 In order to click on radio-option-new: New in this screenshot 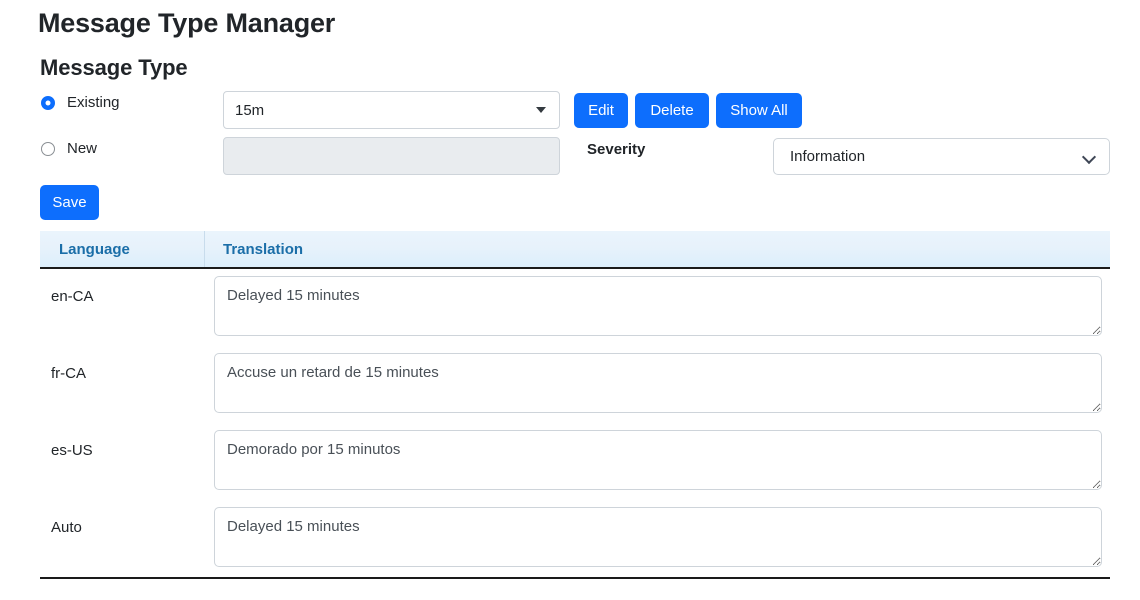, I will do `click(69, 148)`.